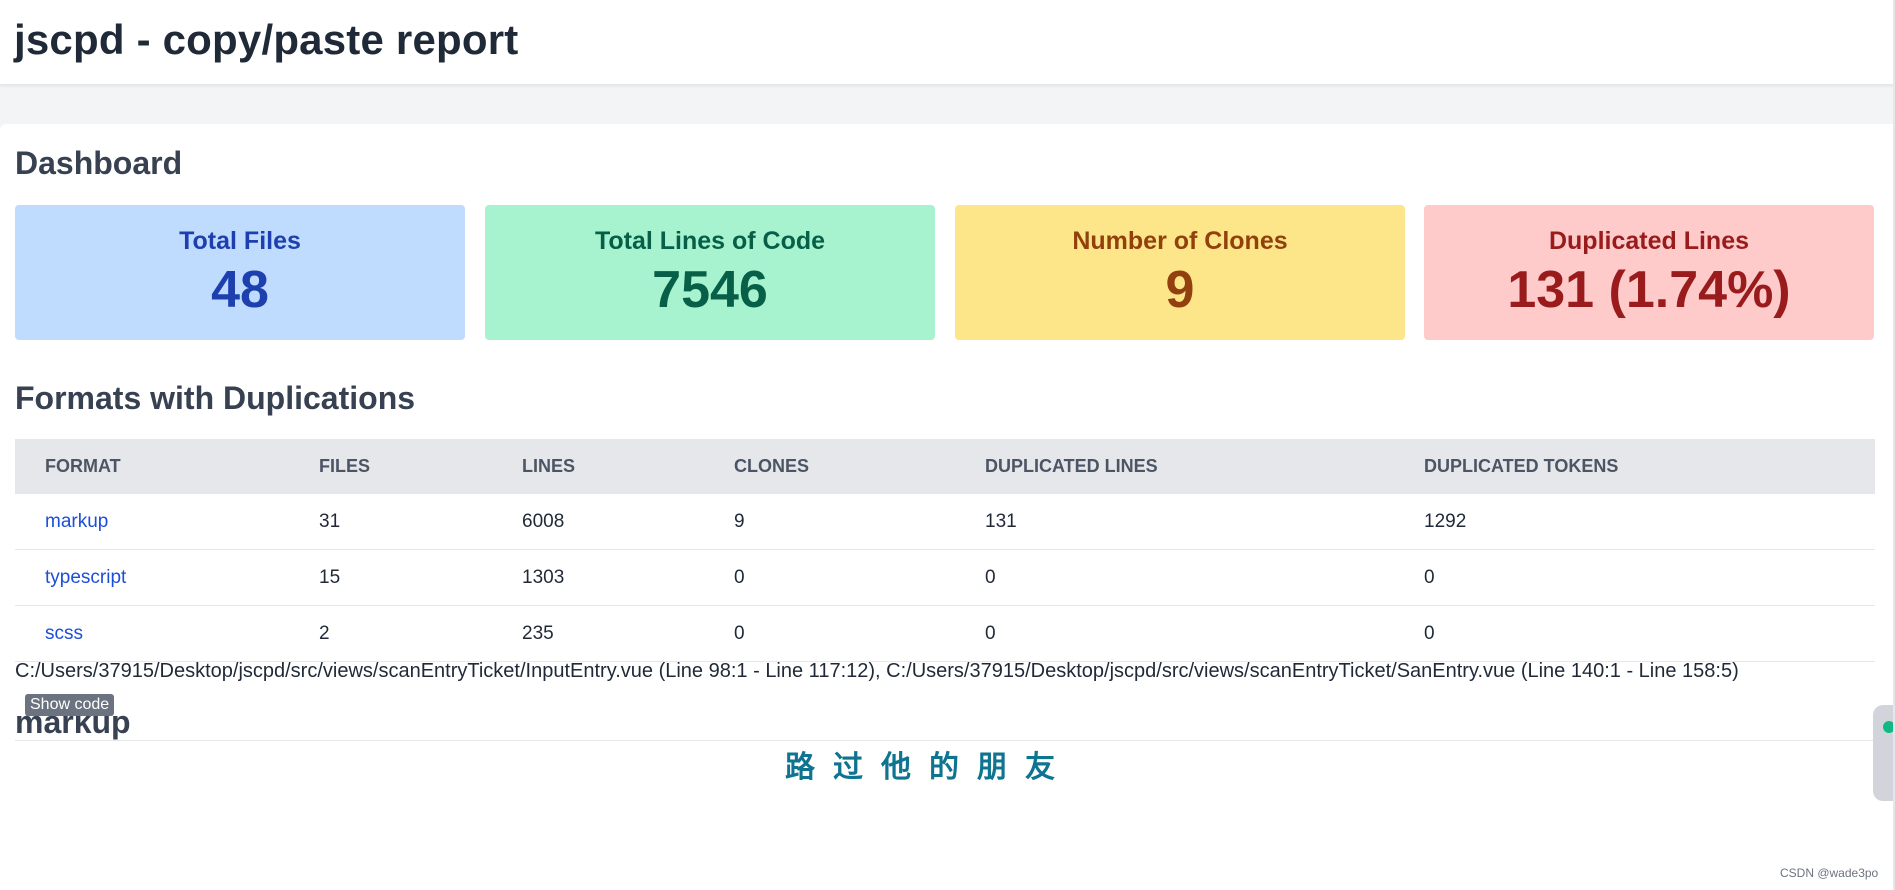 The width and height of the screenshot is (1895, 890). I want to click on card-value: 7546, so click(710, 290).